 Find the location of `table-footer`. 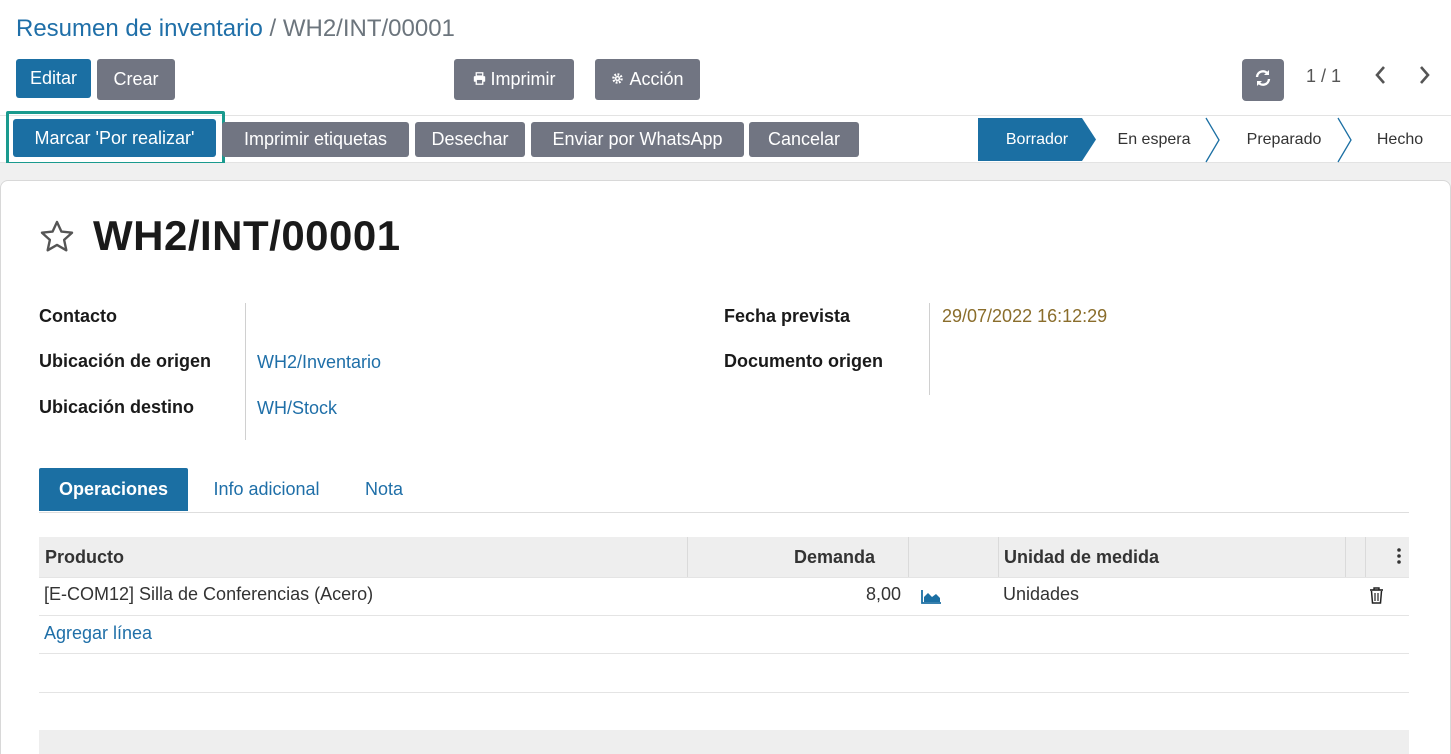

table-footer is located at coordinates (724, 742).